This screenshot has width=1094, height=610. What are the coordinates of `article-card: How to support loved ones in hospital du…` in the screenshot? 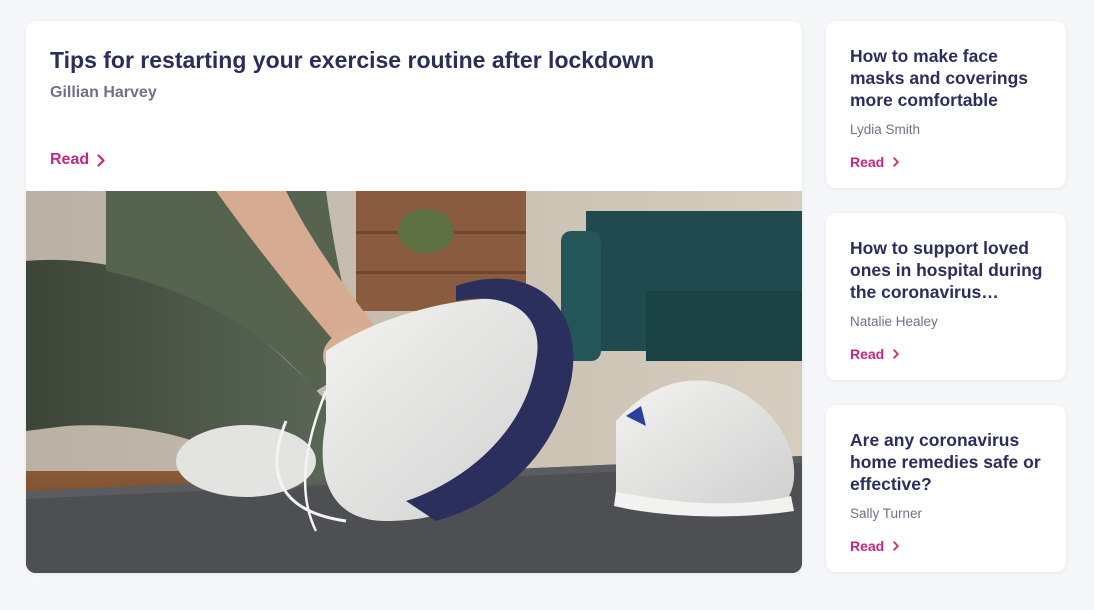 It's located at (946, 296).